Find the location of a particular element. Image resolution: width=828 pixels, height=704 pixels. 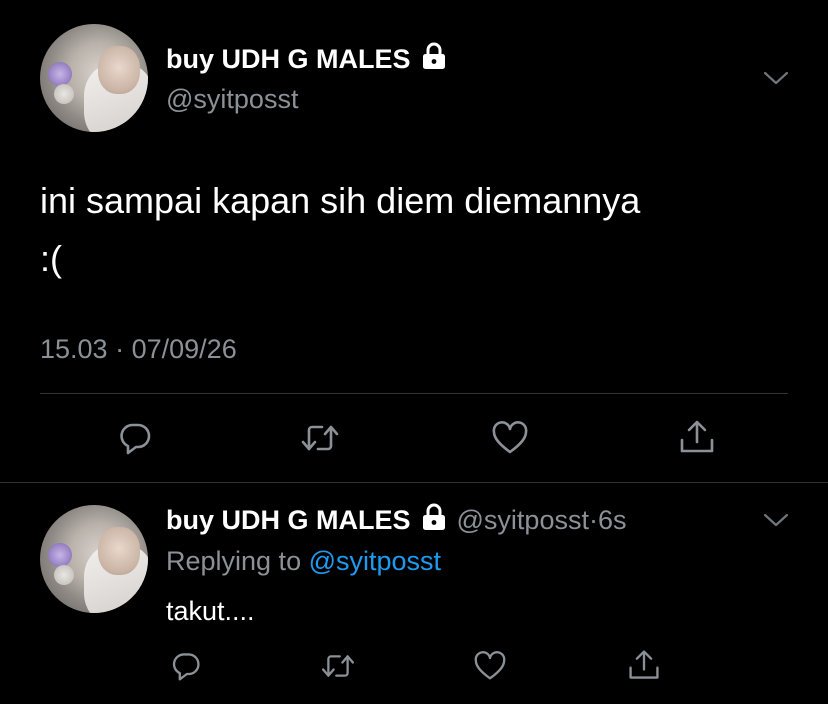

replying-to: Replying to @syitposst is located at coordinates (303, 561).